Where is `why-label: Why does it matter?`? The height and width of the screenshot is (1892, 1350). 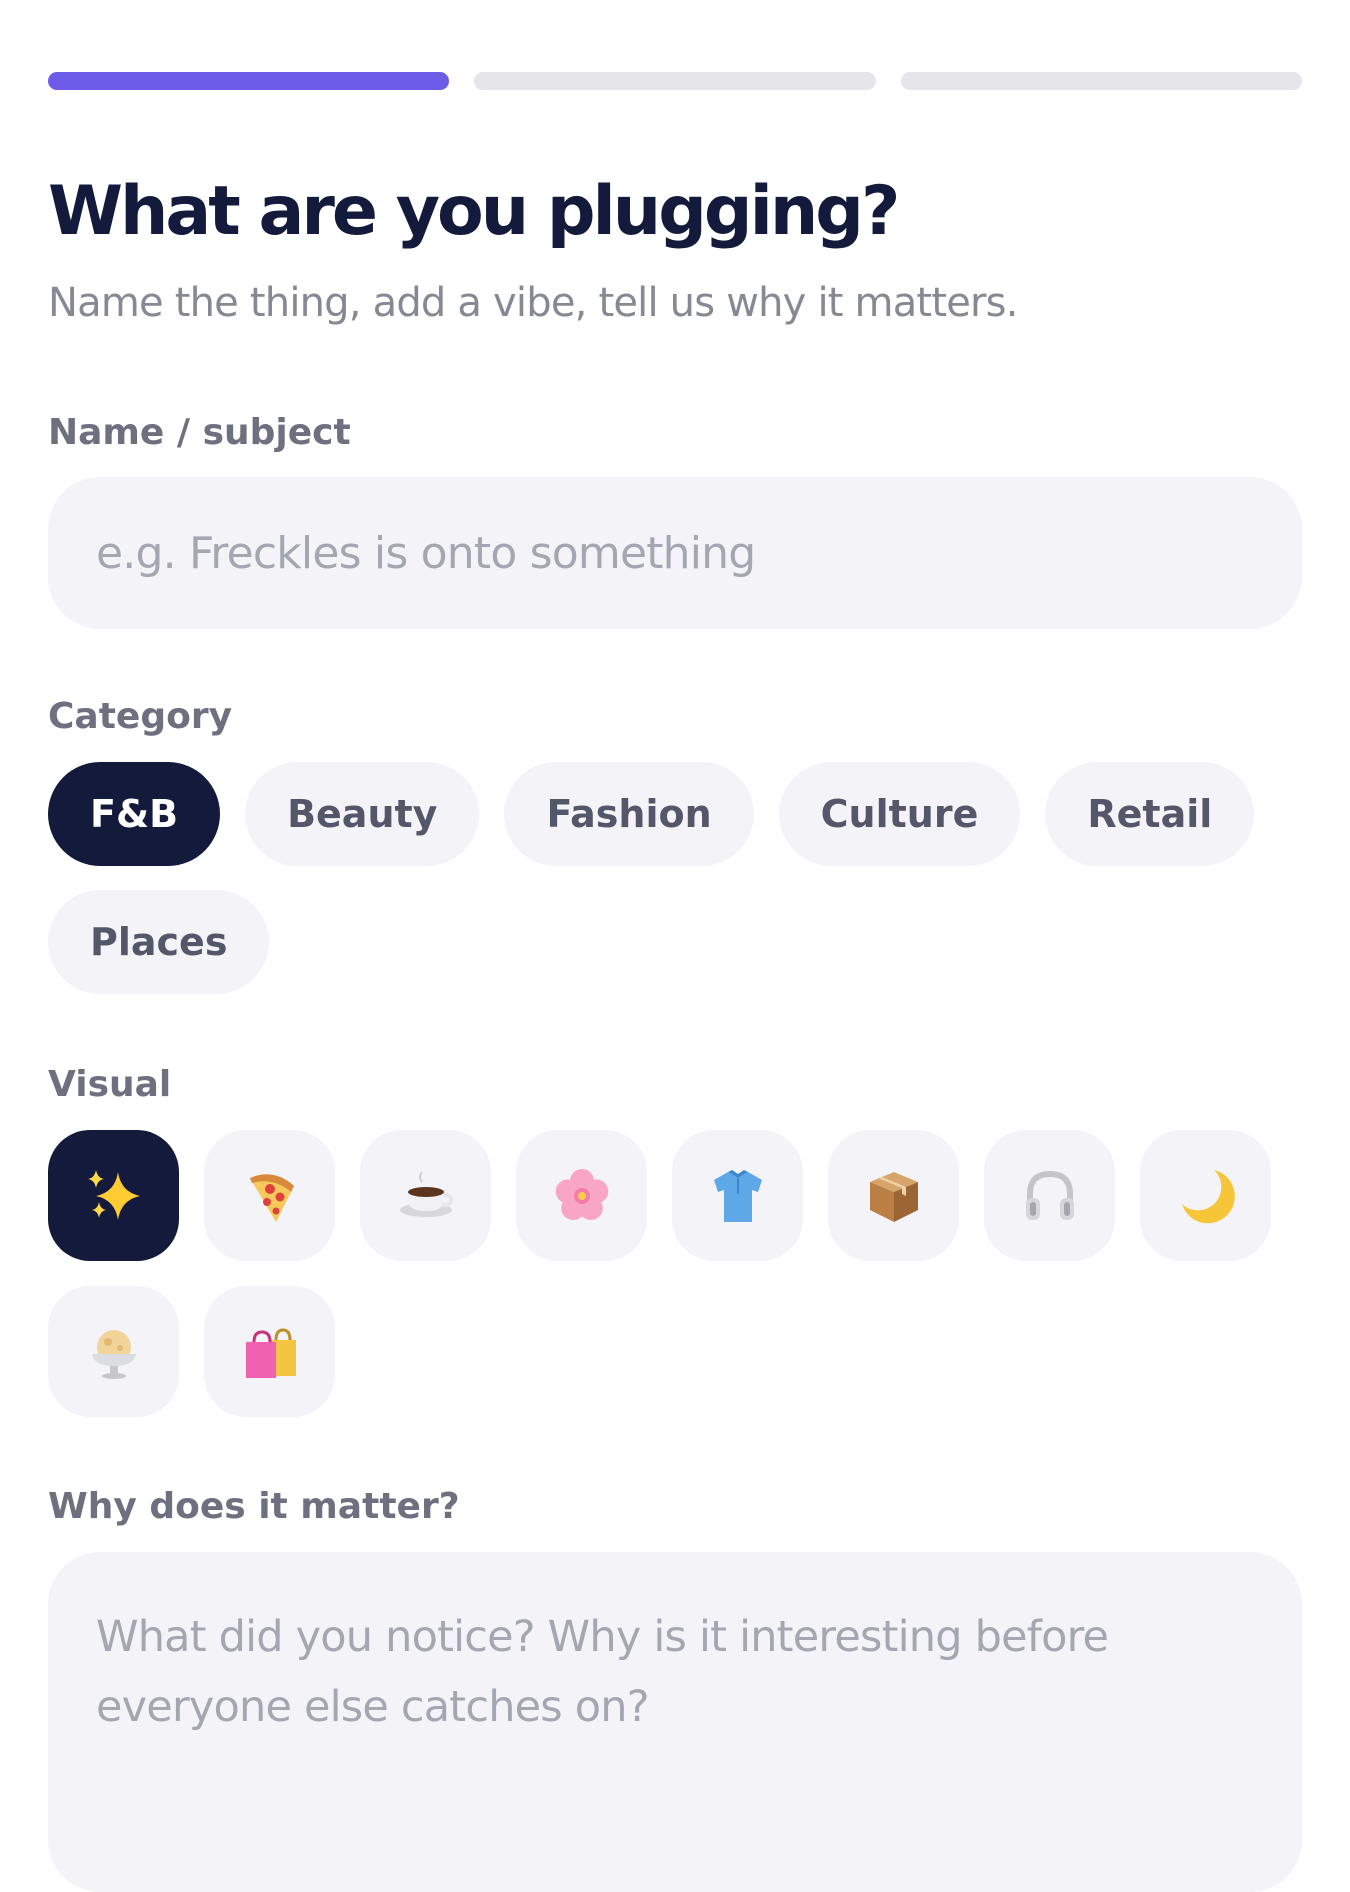
why-label: Why does it matter? is located at coordinates (254, 1506).